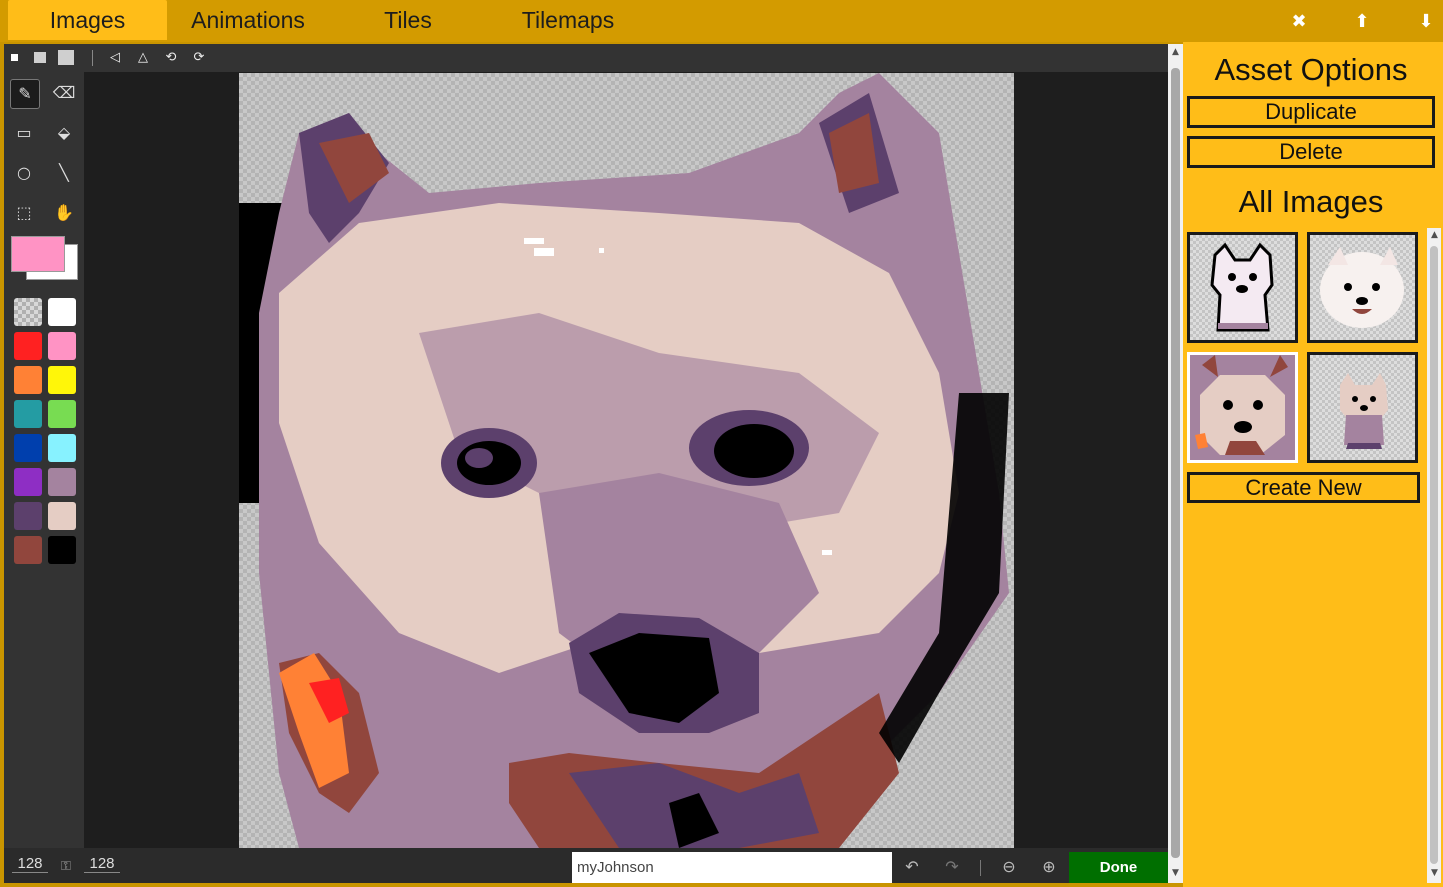  What do you see at coordinates (64, 93) in the screenshot?
I see `eraser-tool-icon: ⌫` at bounding box center [64, 93].